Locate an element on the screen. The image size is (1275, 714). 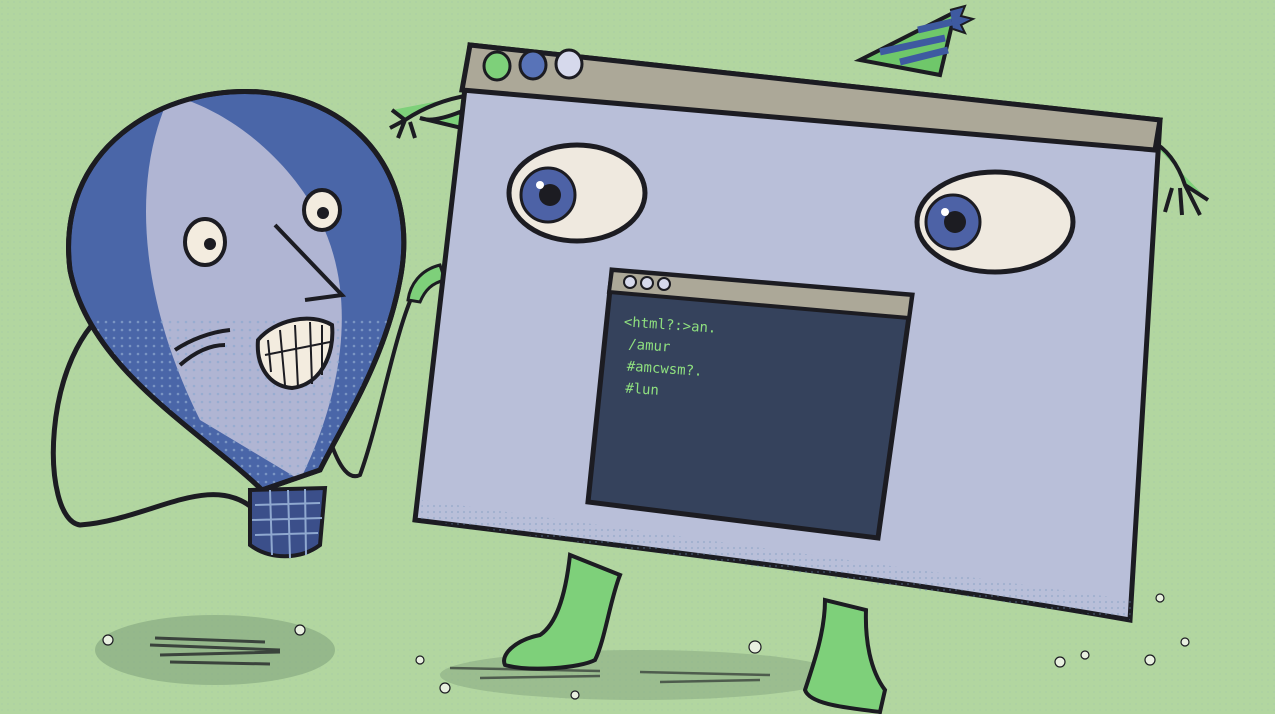
ground-shadow-browser is located at coordinates (640, 675).